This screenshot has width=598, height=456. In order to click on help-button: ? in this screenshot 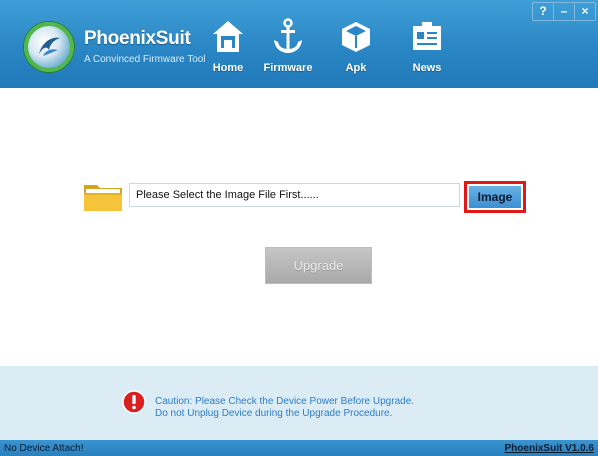, I will do `click(543, 11)`.